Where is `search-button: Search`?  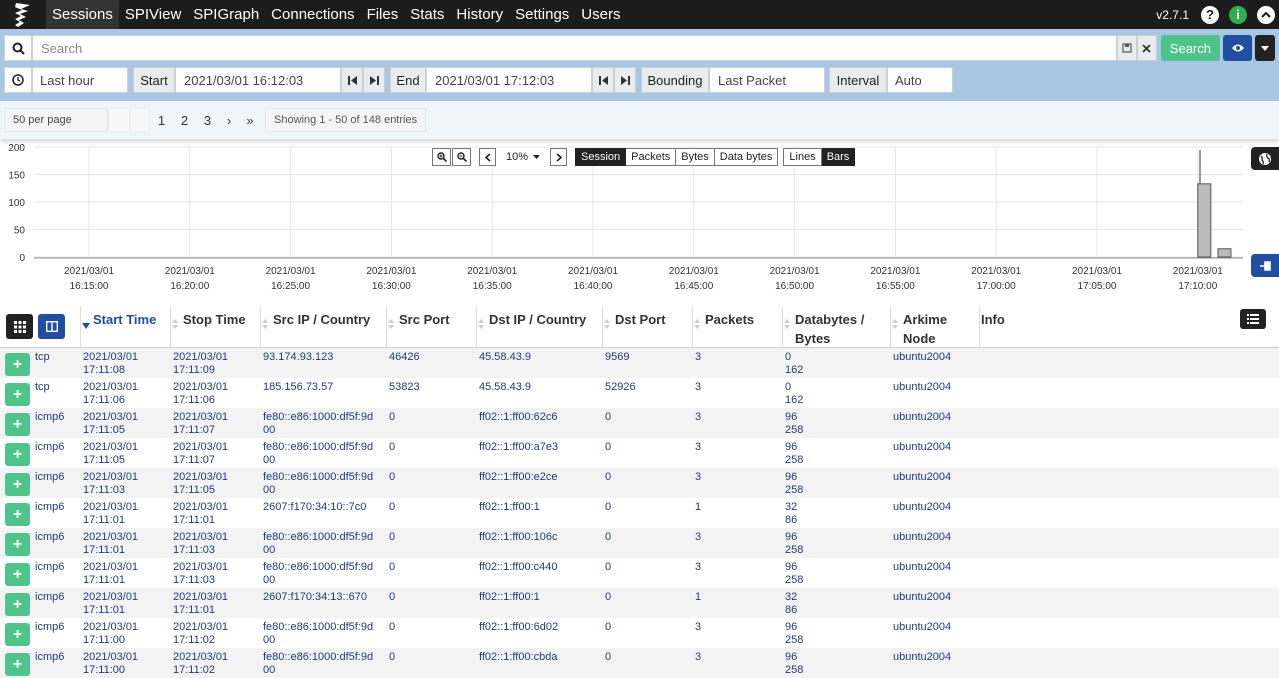 search-button: Search is located at coordinates (1190, 48).